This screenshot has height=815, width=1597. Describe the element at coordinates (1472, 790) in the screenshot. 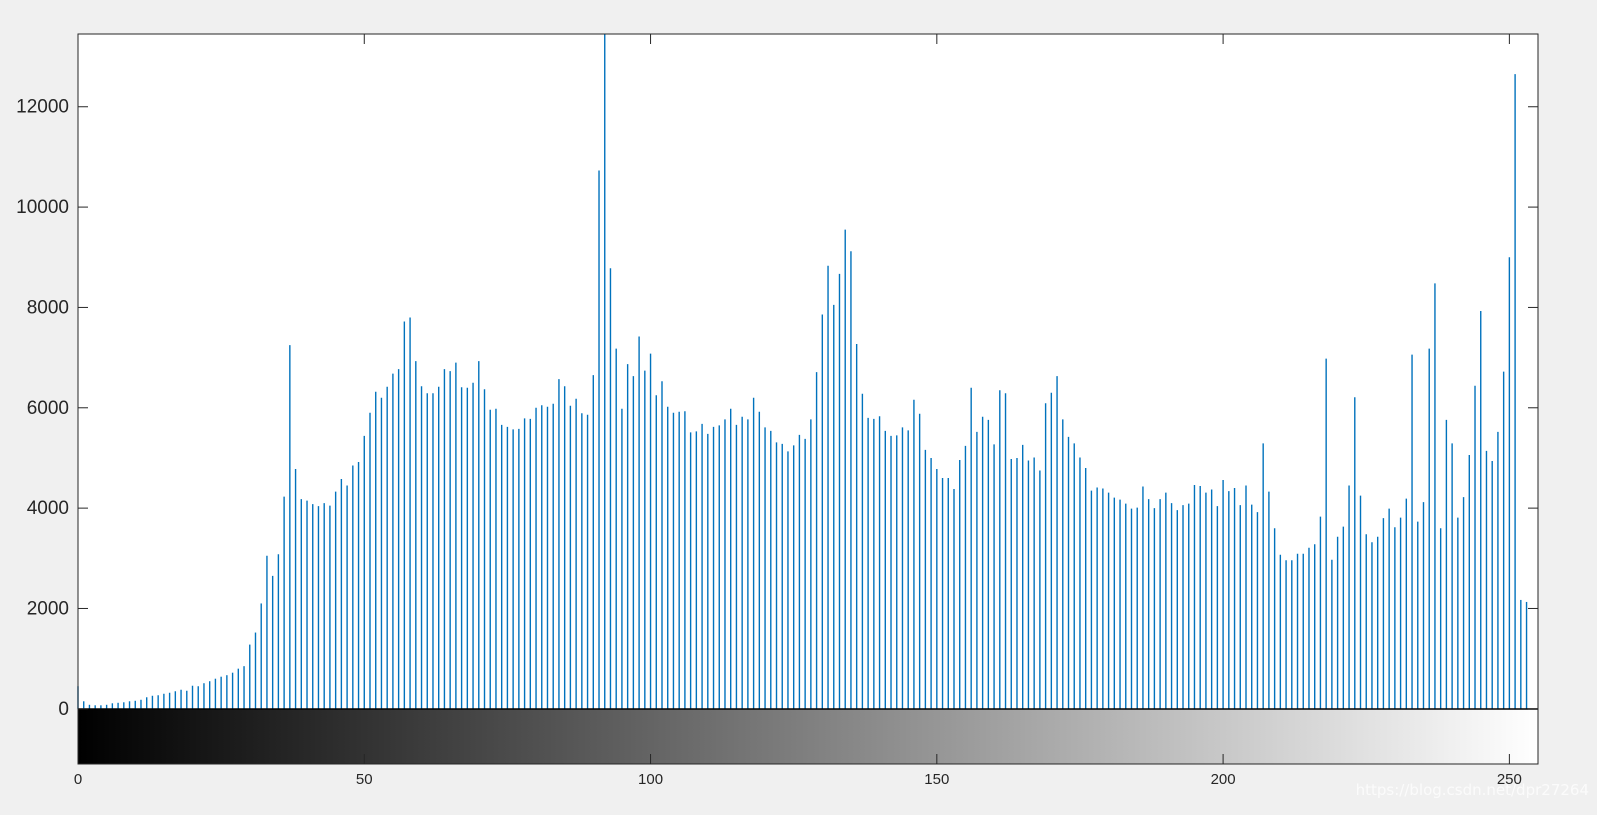

I see `watermark: https://blog.csdn.net/dpr27264` at that location.